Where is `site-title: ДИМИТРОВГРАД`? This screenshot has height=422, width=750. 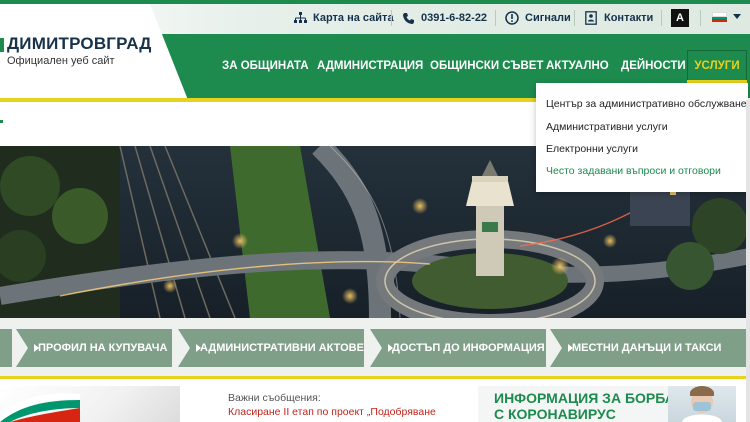
site-title: ДИМИТРОВГРАД is located at coordinates (79, 44).